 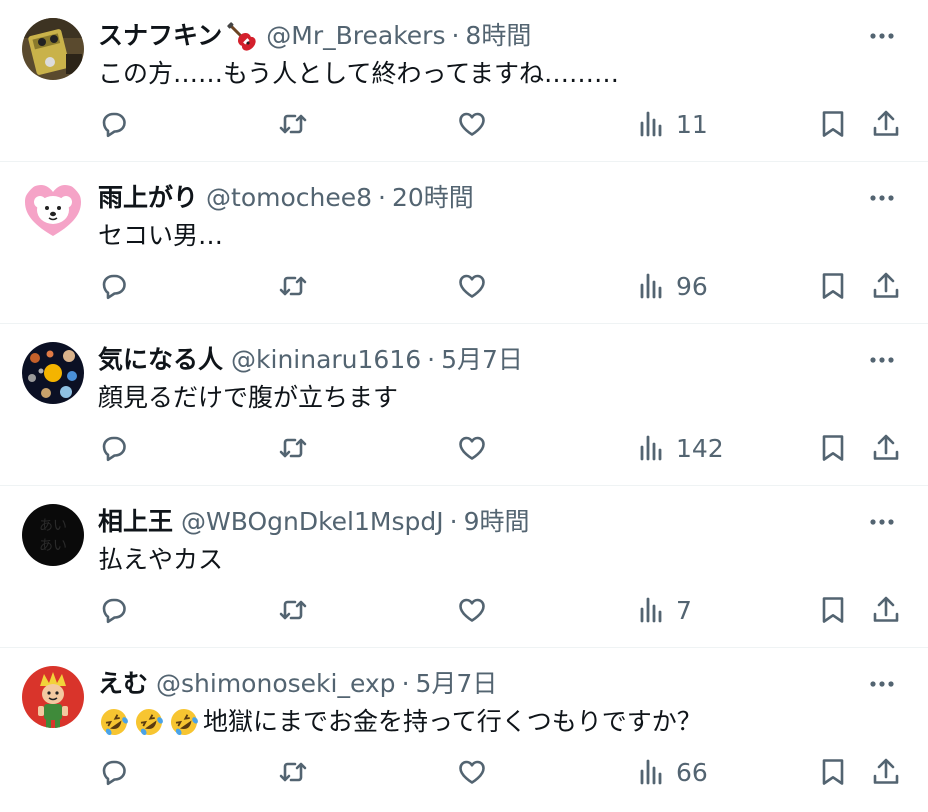 What do you see at coordinates (672, 286) in the screenshot?
I see `views-button: 96` at bounding box center [672, 286].